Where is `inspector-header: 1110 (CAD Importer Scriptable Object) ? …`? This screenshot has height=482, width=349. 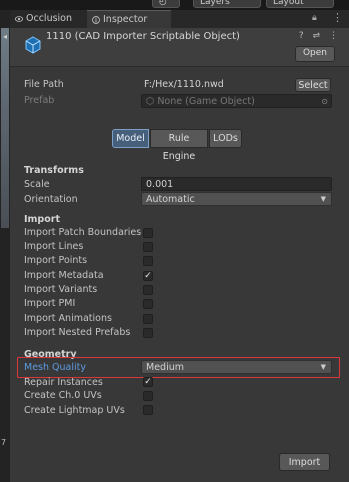
inspector-header: 1110 (CAD Importer Scriptable Object) ? … is located at coordinates (179, 47).